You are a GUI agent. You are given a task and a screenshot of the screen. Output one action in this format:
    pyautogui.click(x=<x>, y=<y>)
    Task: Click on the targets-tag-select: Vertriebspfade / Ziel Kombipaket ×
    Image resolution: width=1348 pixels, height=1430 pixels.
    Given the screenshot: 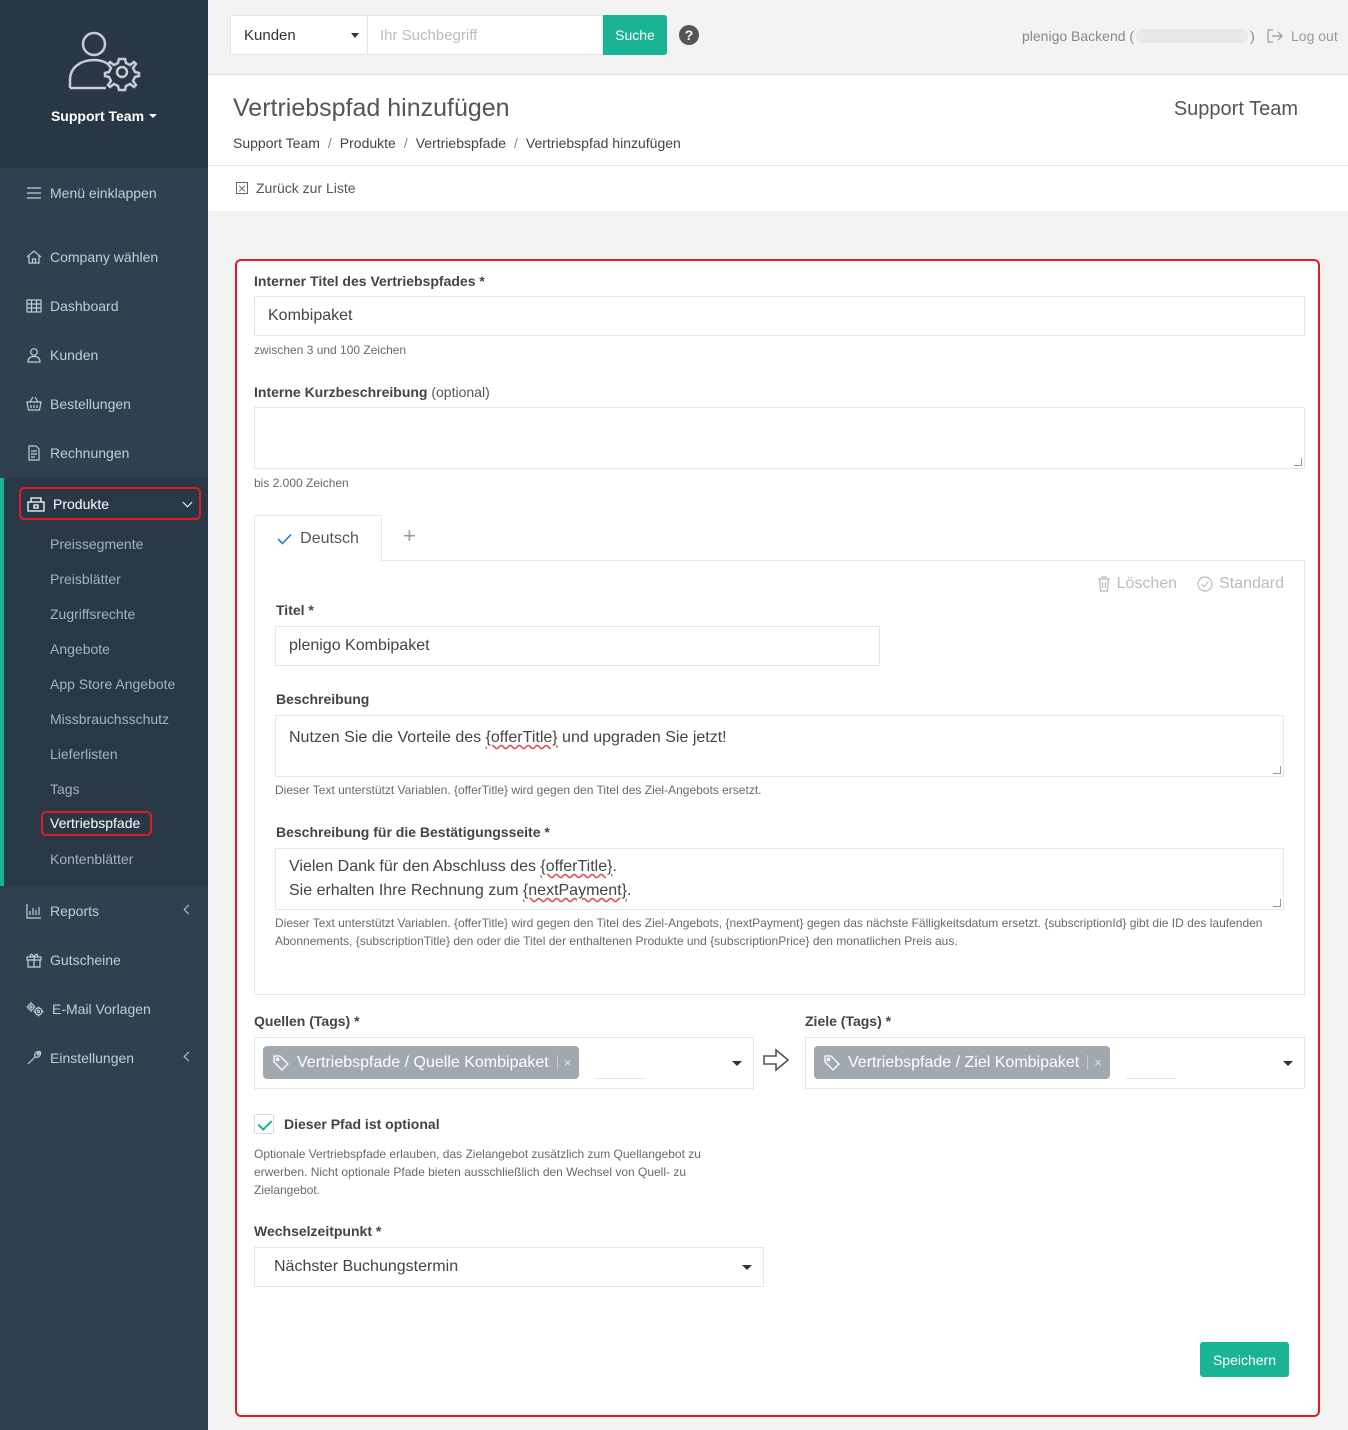 What is the action you would take?
    pyautogui.click(x=1055, y=1063)
    